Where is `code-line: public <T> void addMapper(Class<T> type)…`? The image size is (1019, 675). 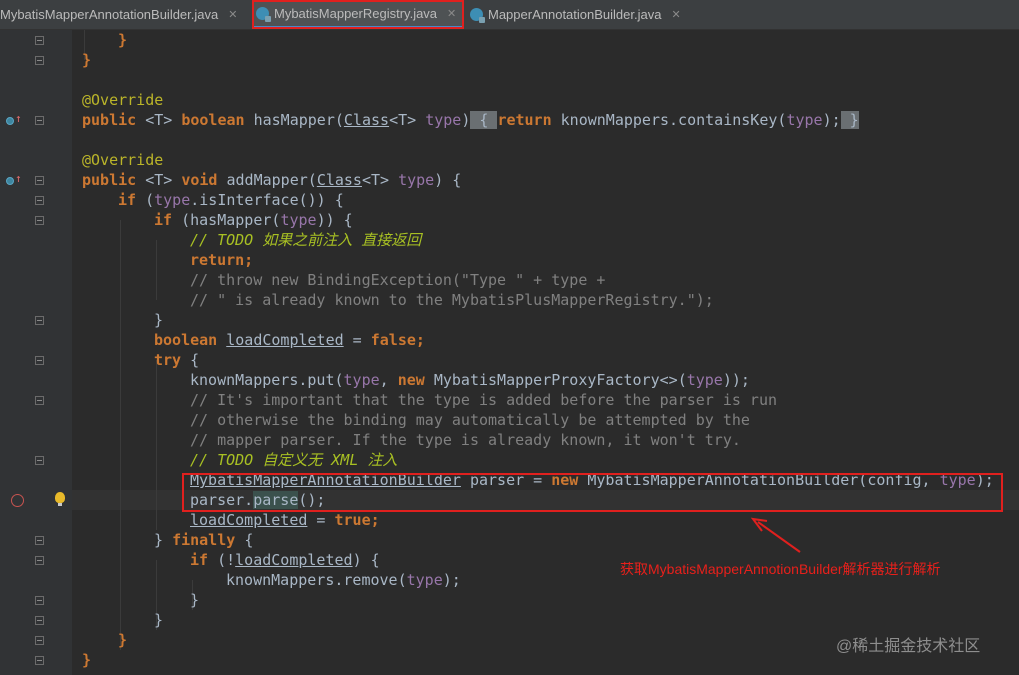
code-line: public <T> void addMapper(Class<T> type)… is located at coordinates (272, 180).